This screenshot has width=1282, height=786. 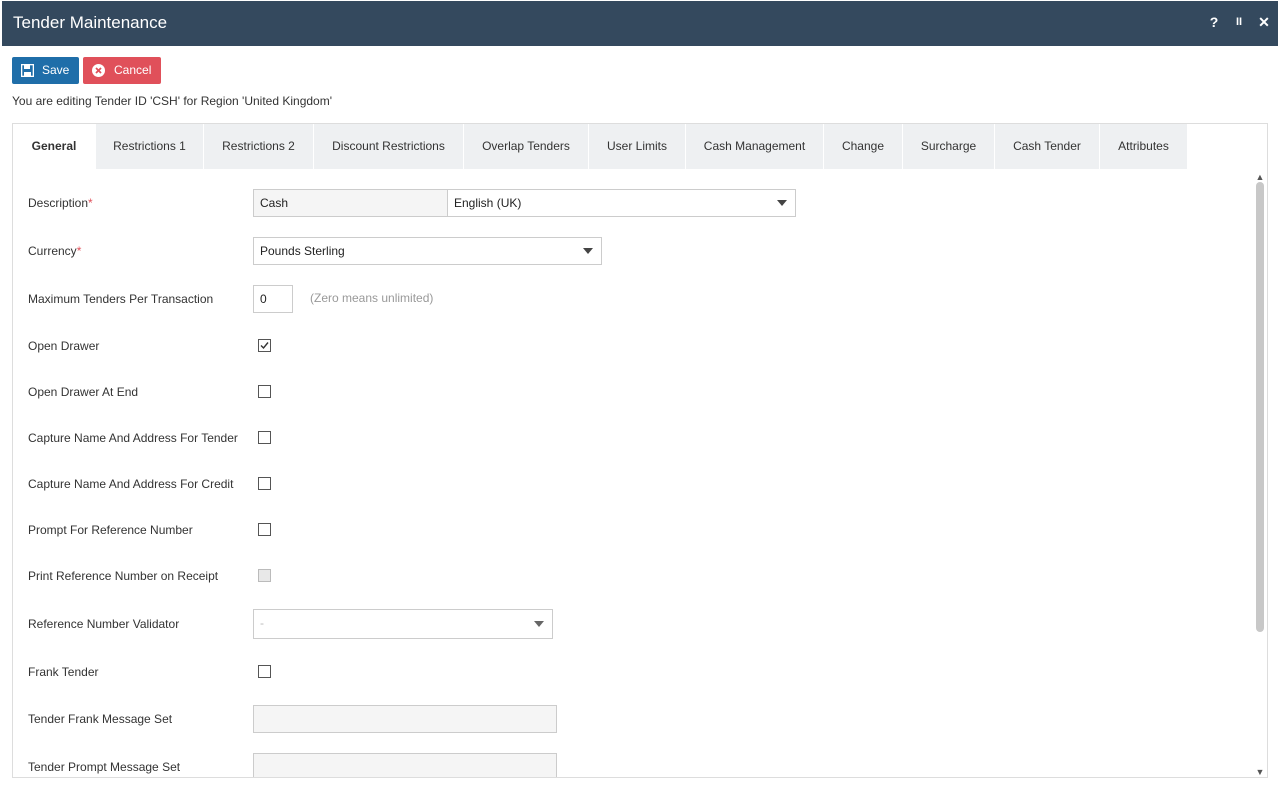 What do you see at coordinates (54, 146) in the screenshot?
I see `tab-general: General` at bounding box center [54, 146].